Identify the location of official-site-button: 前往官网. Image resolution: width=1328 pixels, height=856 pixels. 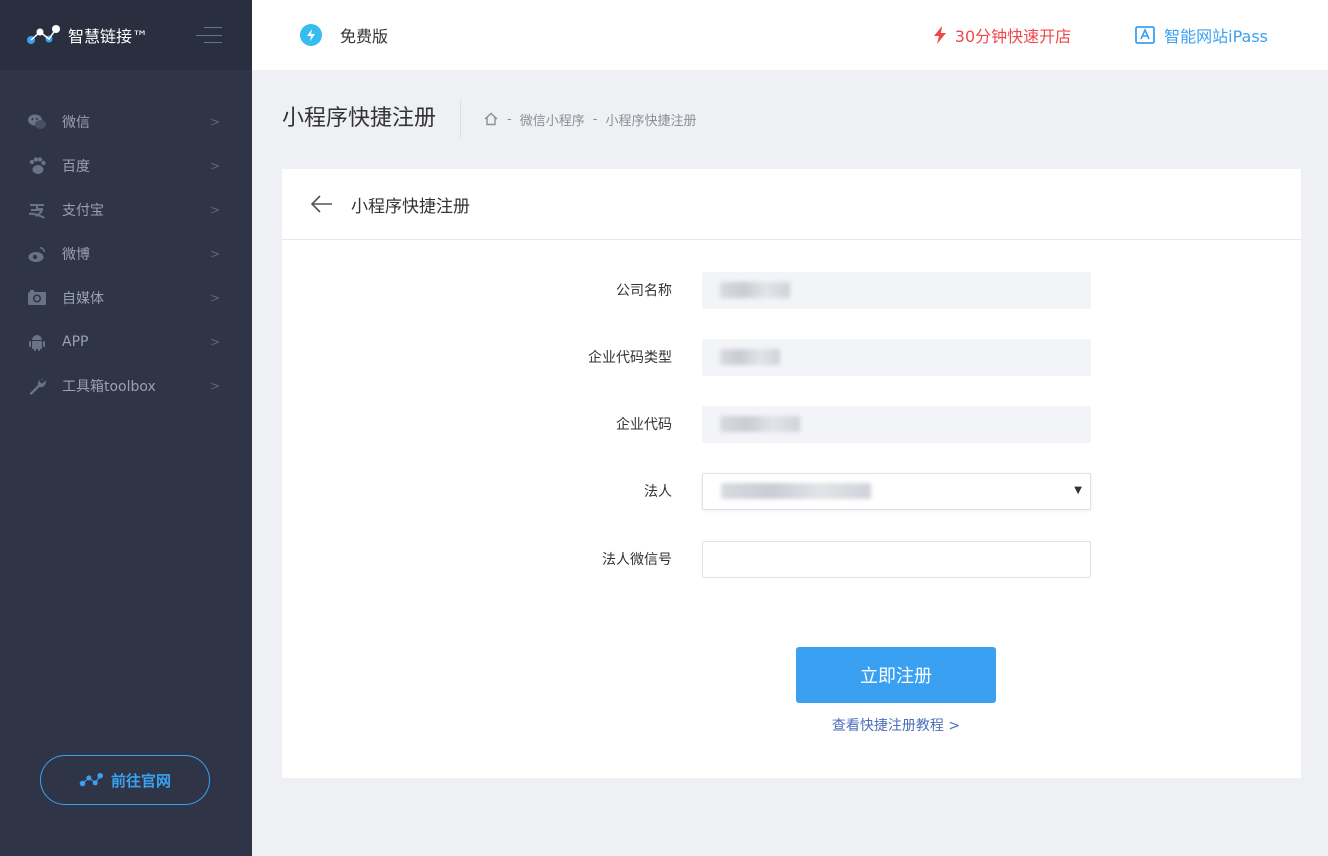
(125, 780).